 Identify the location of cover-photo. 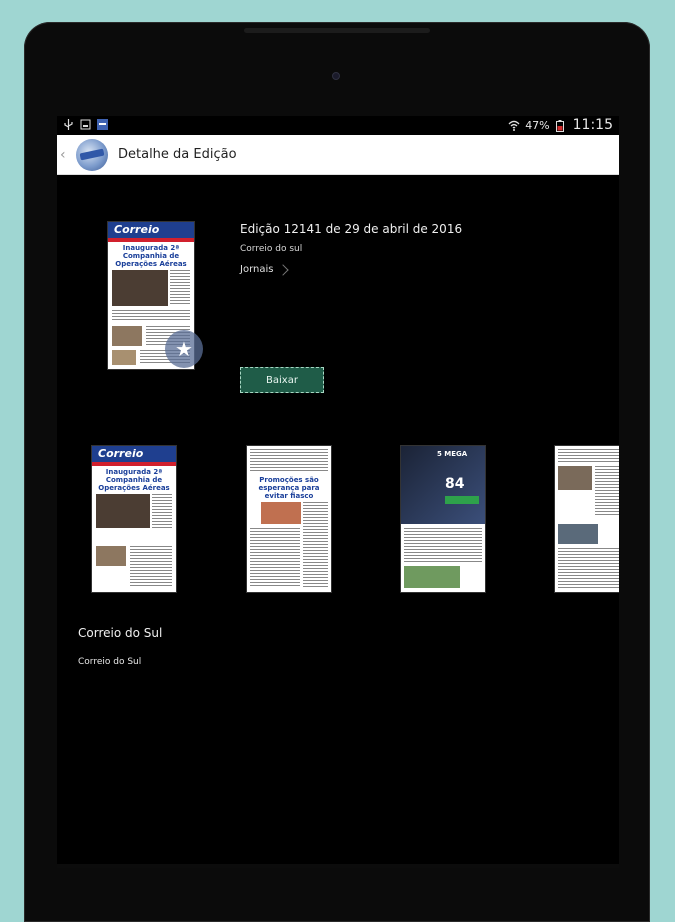
(140, 288).